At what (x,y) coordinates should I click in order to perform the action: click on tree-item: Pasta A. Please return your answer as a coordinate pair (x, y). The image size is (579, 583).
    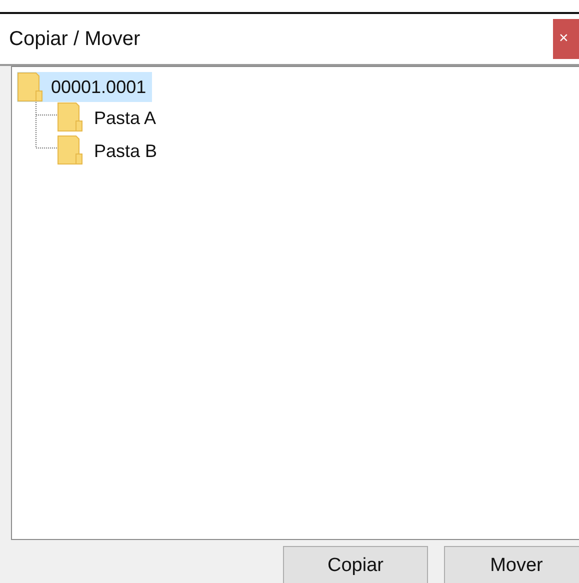
    Looking at the image, I should click on (122, 118).